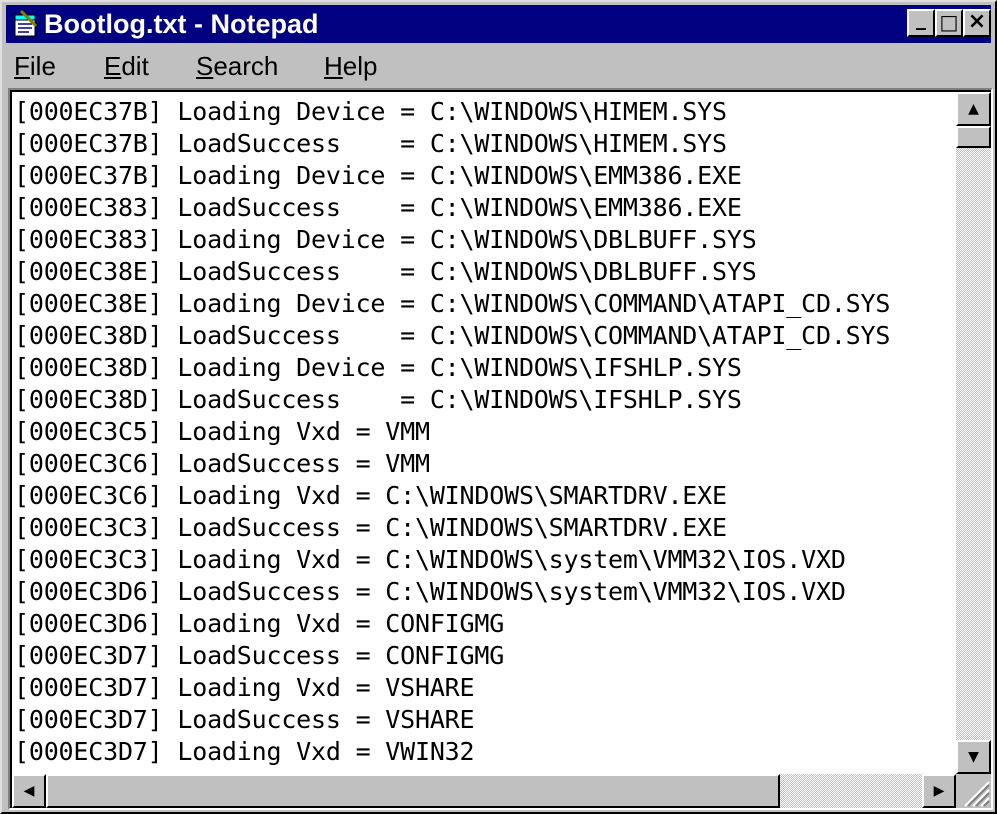  I want to click on menu-bar: File Edit Search Help, so click(498, 65).